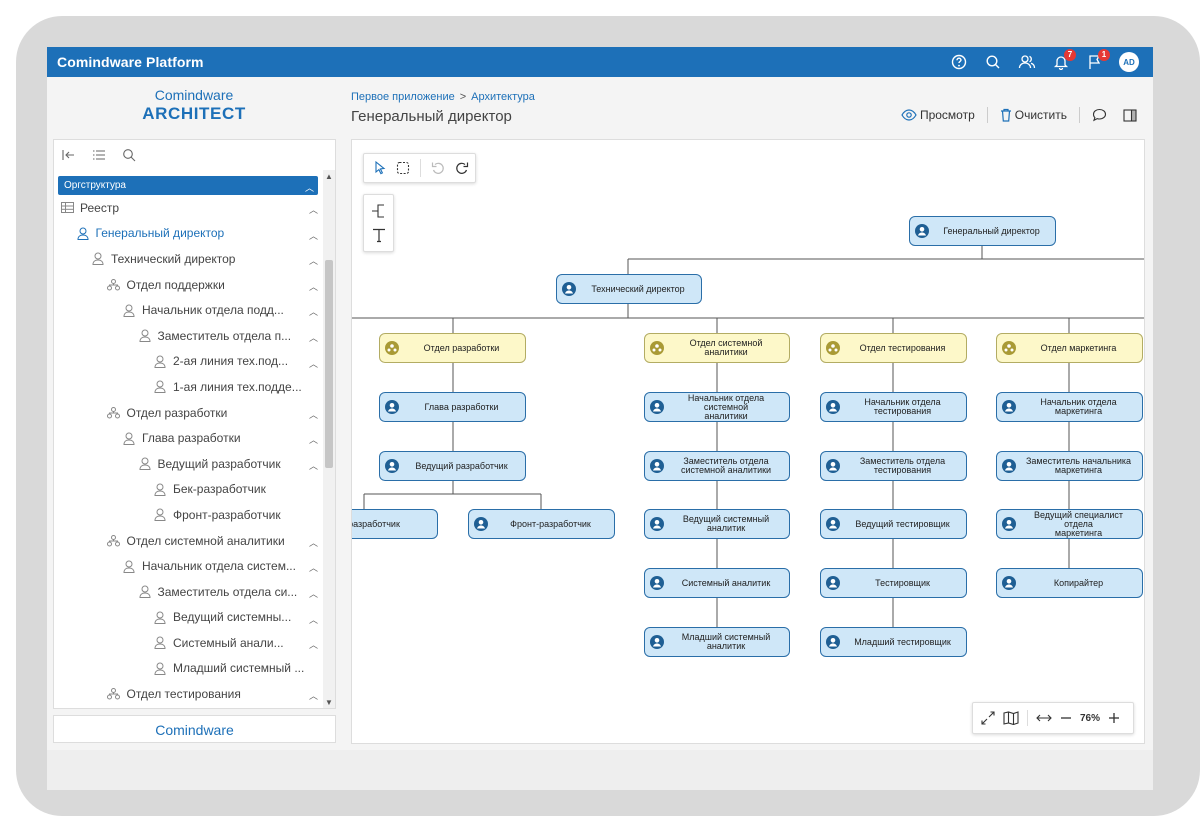 This screenshot has height=816, width=1200. I want to click on org-chart-position-node: Младший системный аналитик, so click(717, 642).